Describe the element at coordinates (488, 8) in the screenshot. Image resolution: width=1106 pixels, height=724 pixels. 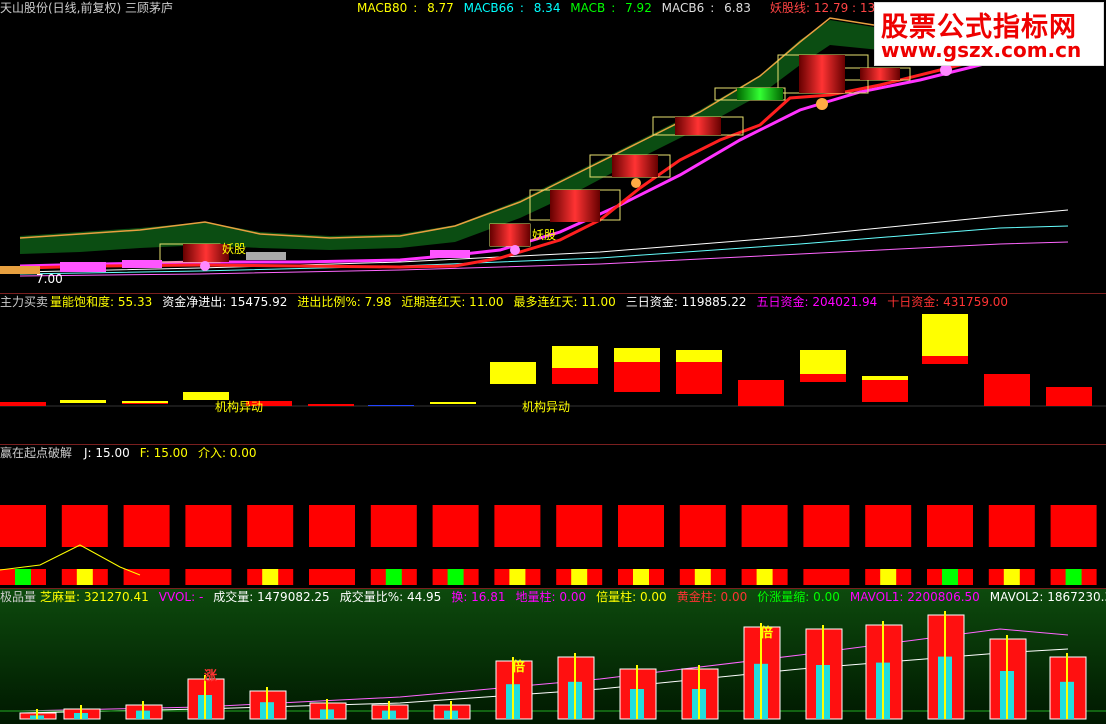
I see `macb66-label: MACB66` at that location.